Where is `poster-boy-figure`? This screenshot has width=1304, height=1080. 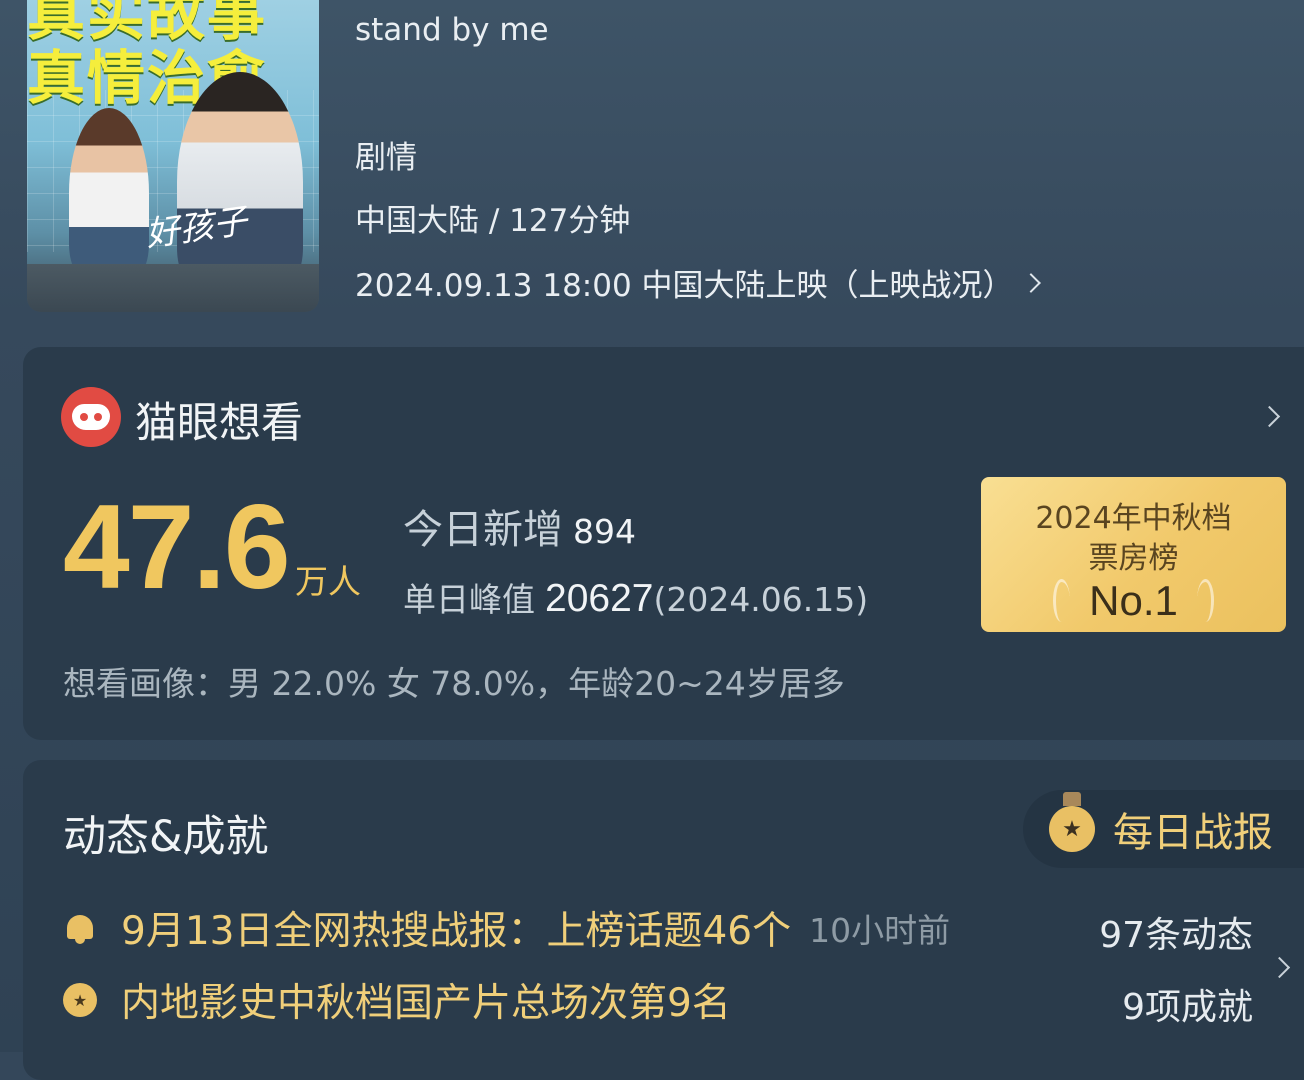 poster-boy-figure is located at coordinates (109, 193).